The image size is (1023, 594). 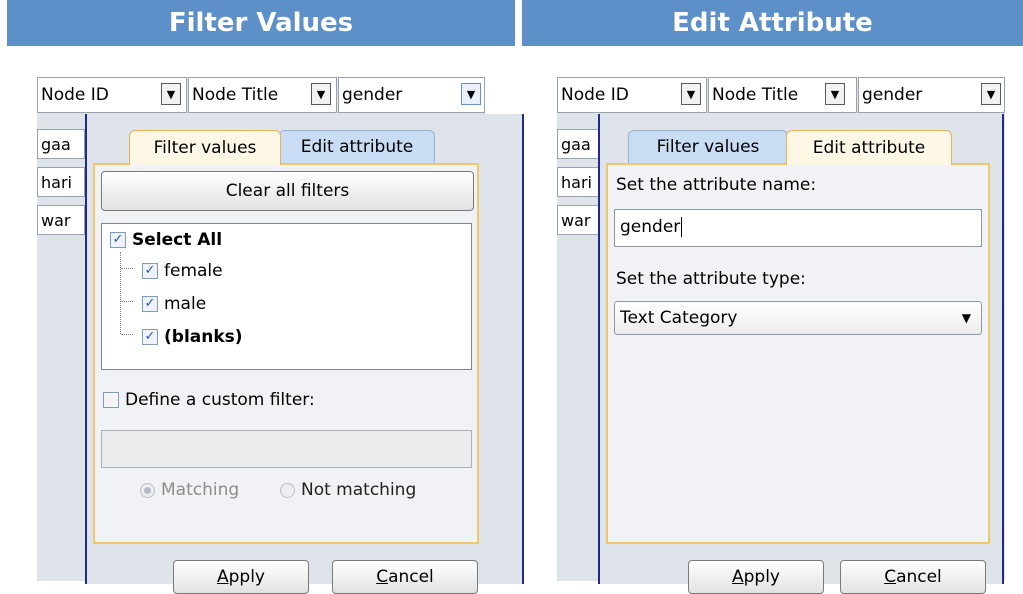 I want to click on table-row: war, so click(x=61, y=220).